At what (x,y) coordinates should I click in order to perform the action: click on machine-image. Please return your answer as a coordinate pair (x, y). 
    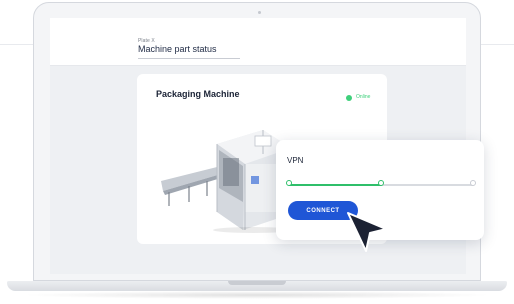
    Looking at the image, I should click on (227, 181).